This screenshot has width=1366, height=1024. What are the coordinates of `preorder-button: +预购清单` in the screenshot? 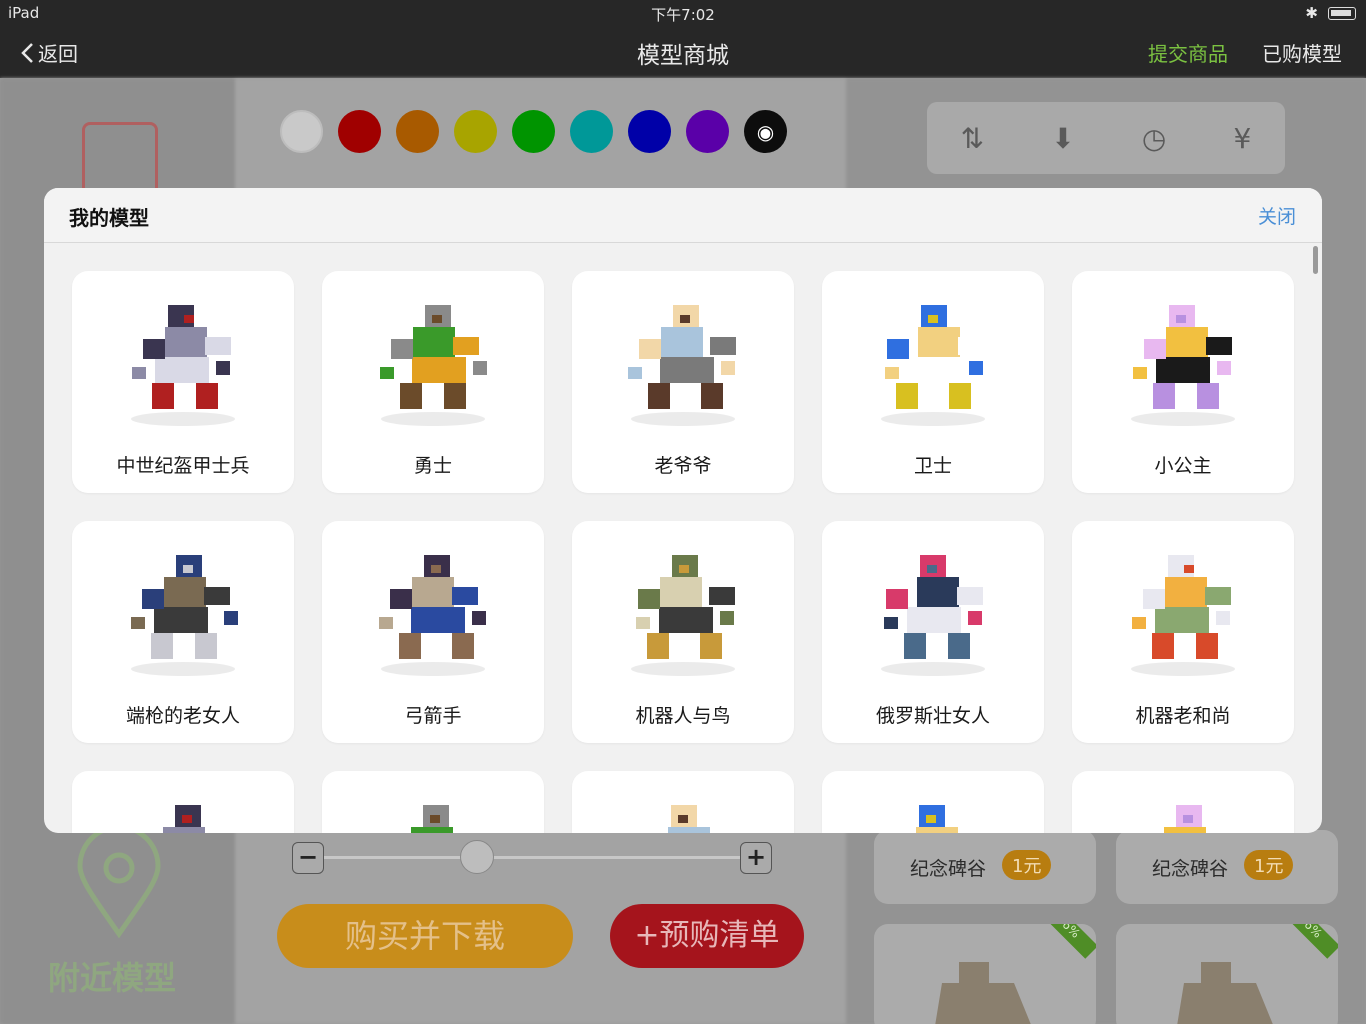 It's located at (707, 936).